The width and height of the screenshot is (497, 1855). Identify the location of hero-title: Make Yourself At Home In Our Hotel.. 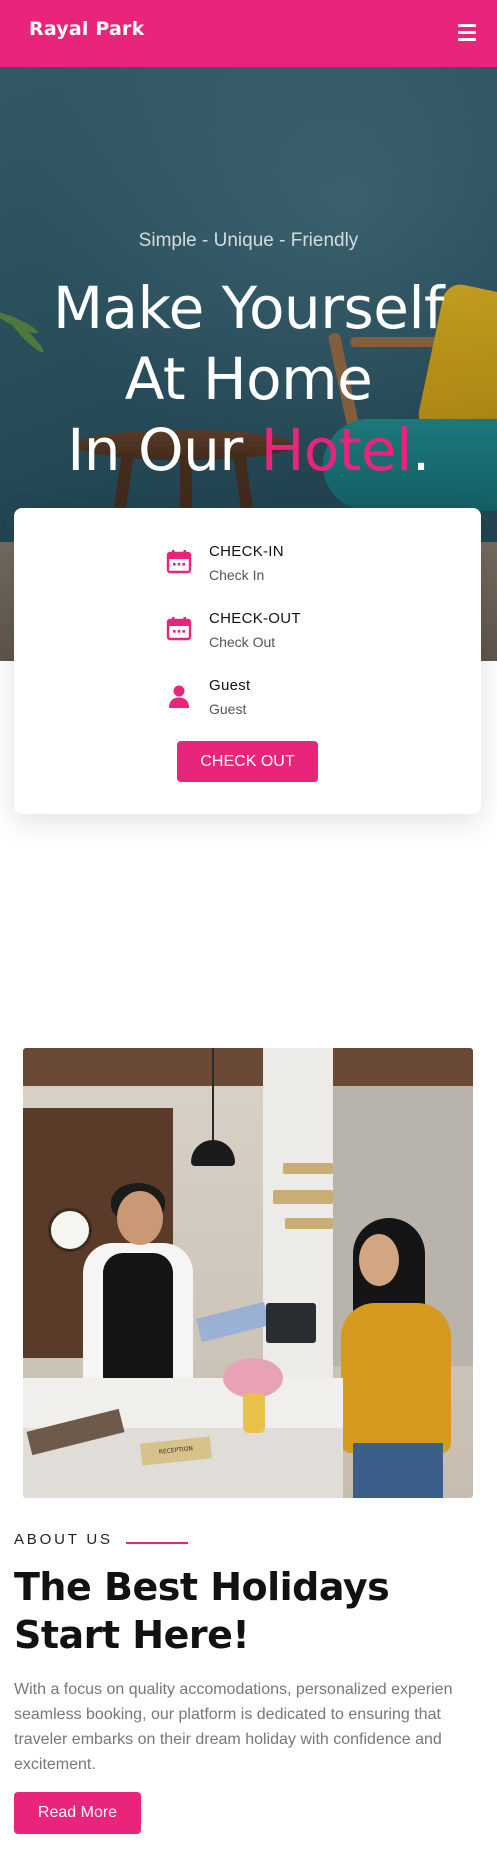
(248, 379).